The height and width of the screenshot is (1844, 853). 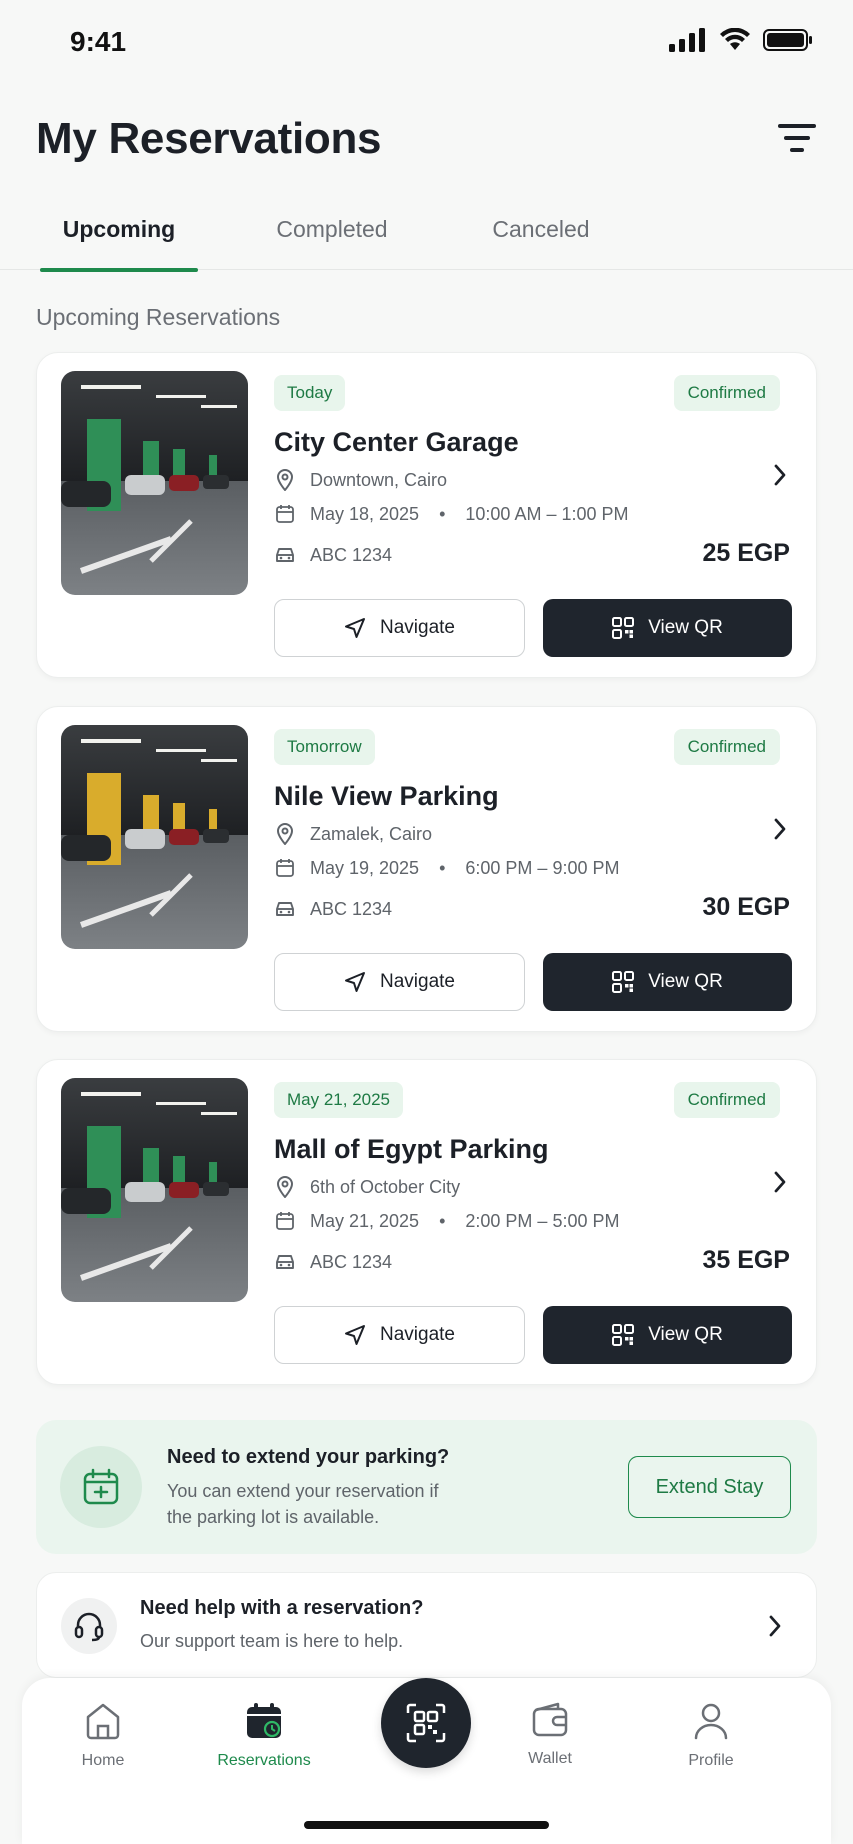 What do you see at coordinates (158, 317) in the screenshot?
I see `section-label: Upcoming Reservations` at bounding box center [158, 317].